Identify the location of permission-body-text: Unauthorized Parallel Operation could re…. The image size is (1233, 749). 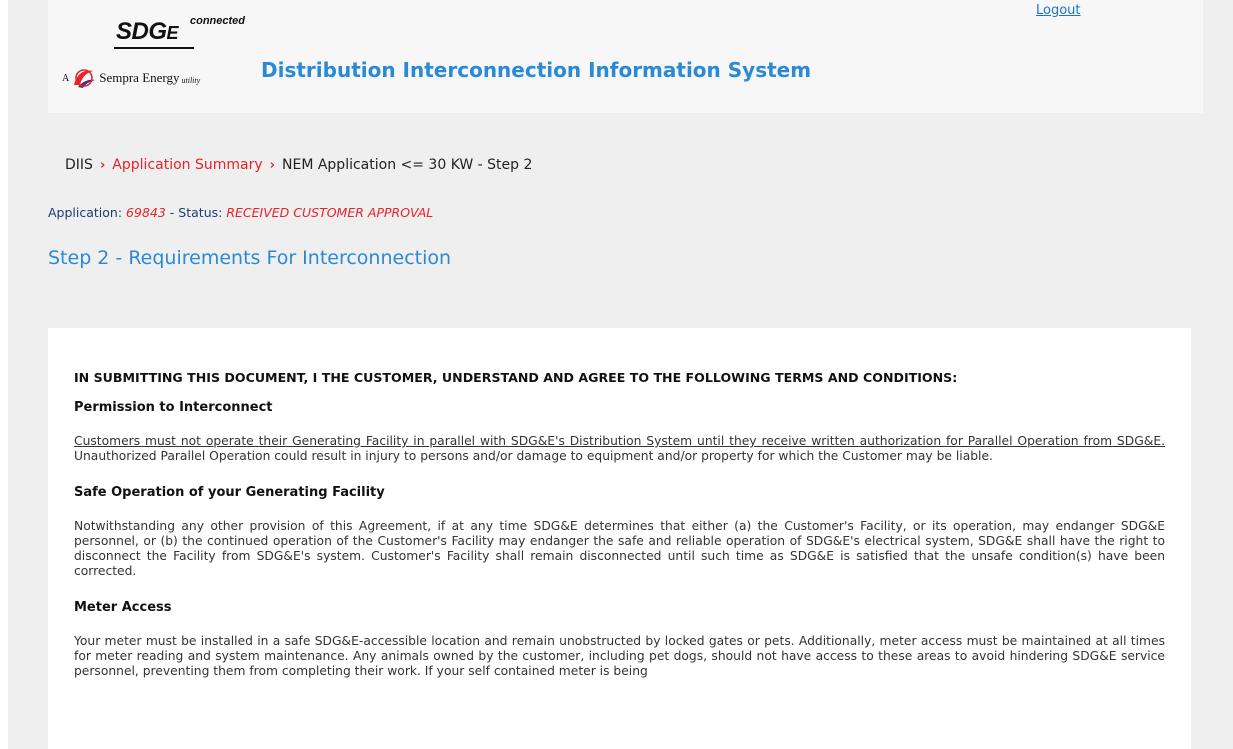
(533, 456).